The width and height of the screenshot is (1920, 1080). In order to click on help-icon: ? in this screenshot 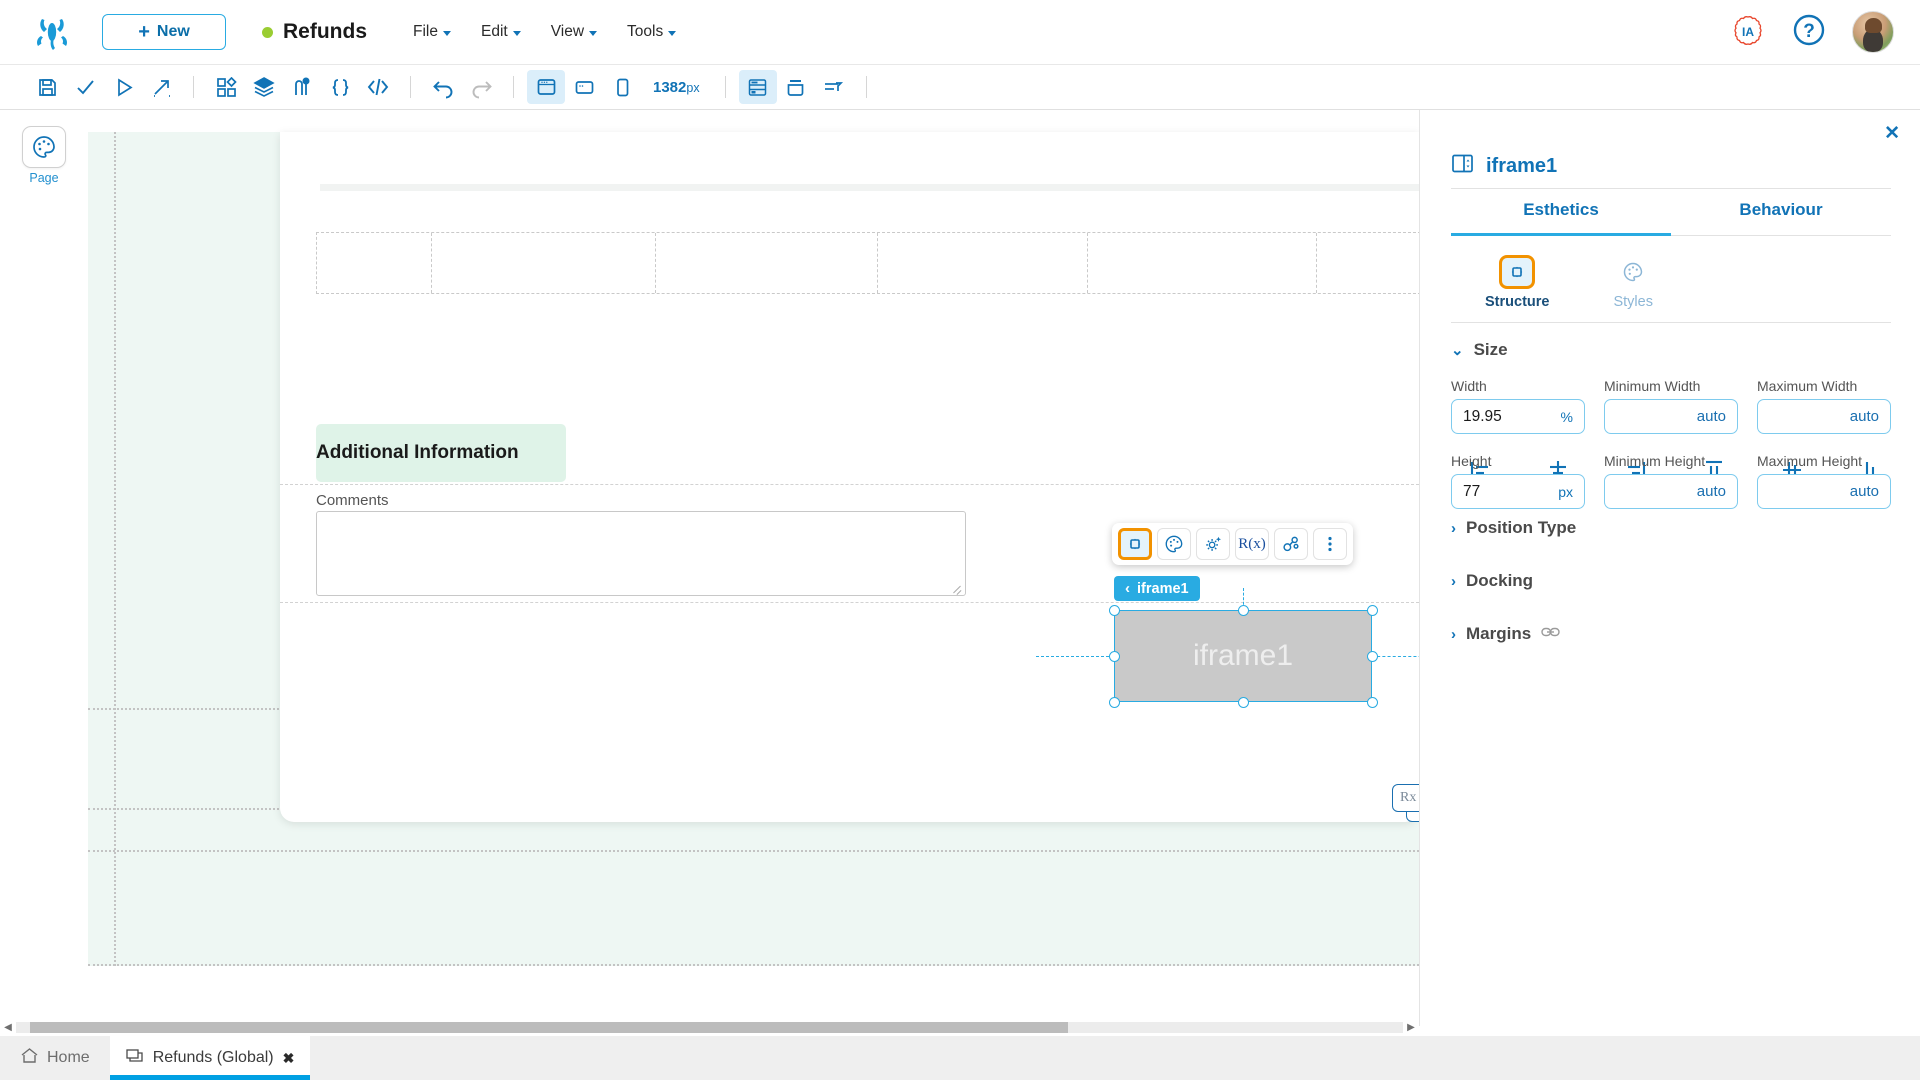, I will do `click(1809, 32)`.